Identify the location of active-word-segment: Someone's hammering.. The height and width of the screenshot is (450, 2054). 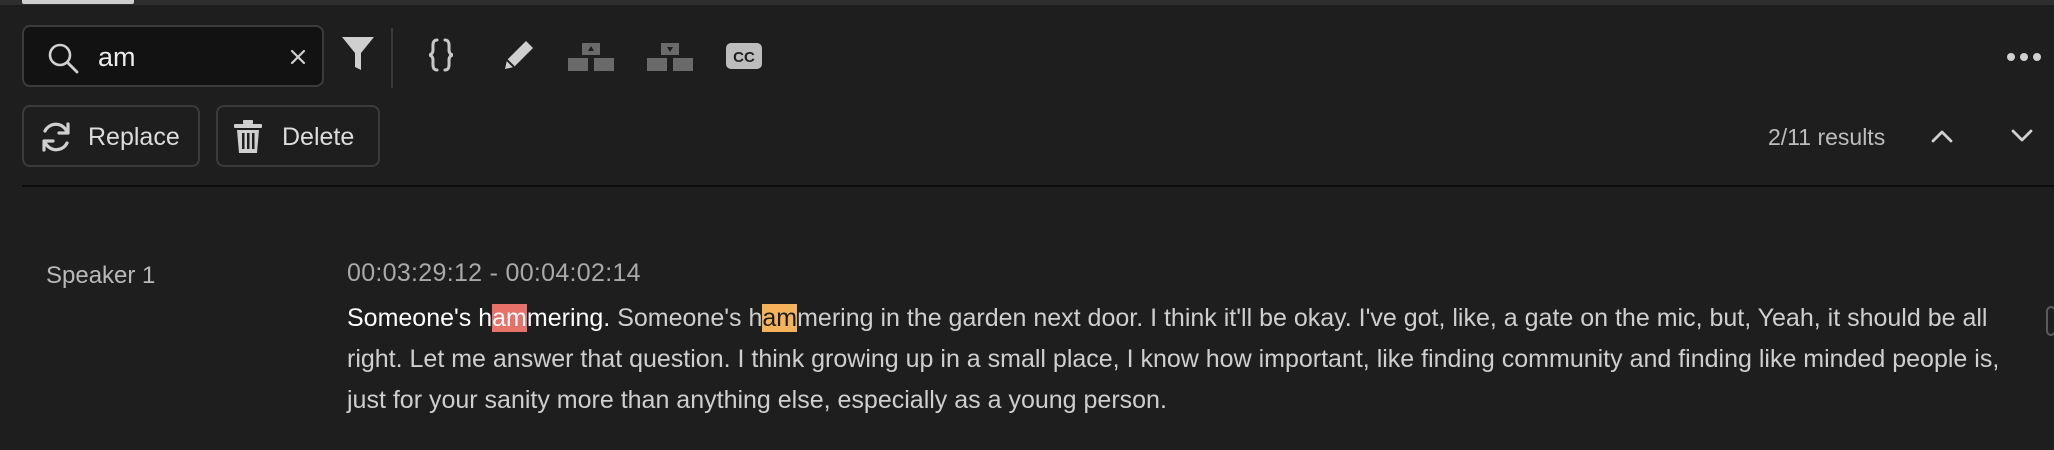
(479, 318).